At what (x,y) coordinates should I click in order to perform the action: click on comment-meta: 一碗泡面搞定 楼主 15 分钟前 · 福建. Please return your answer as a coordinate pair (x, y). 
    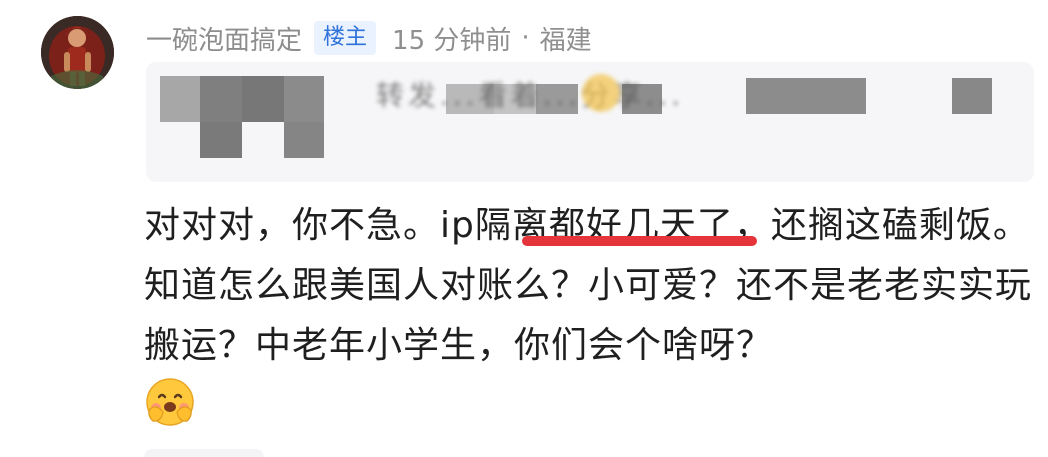
    Looking at the image, I should click on (369, 38).